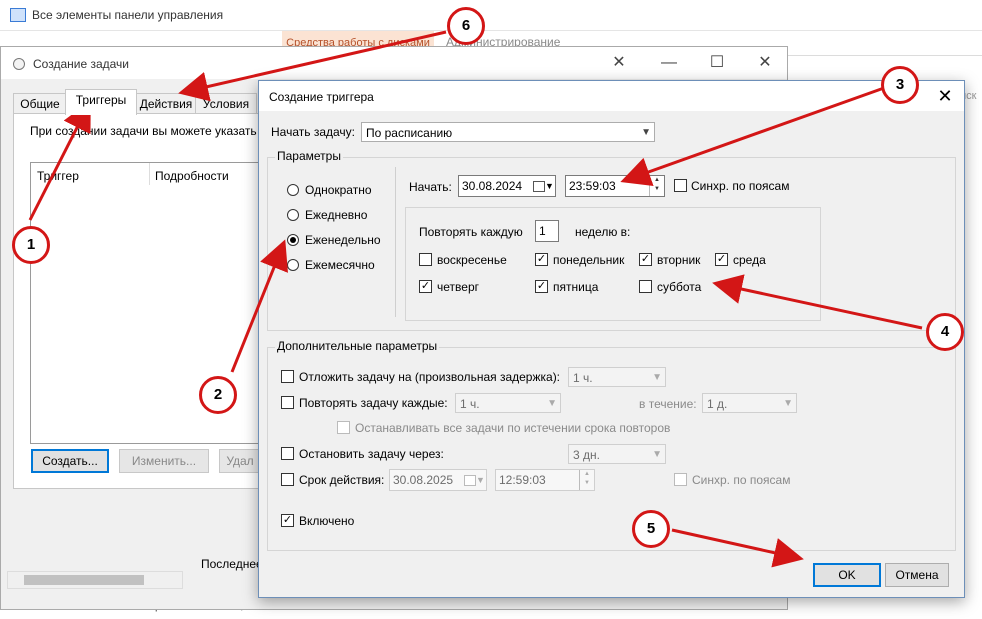  I want to click on tab-triggers: Триггеры, so click(101, 102).